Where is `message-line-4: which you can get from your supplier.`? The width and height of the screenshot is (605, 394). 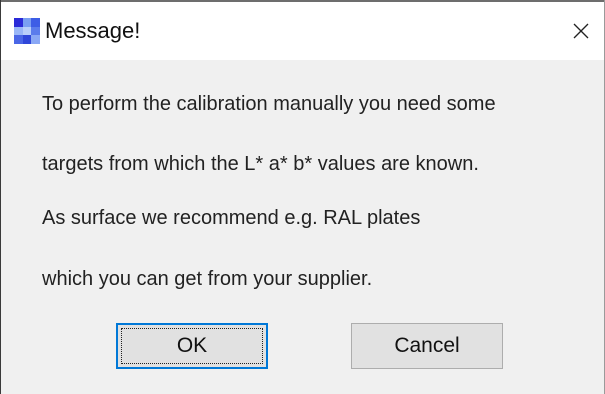 message-line-4: which you can get from your supplier. is located at coordinates (207, 279).